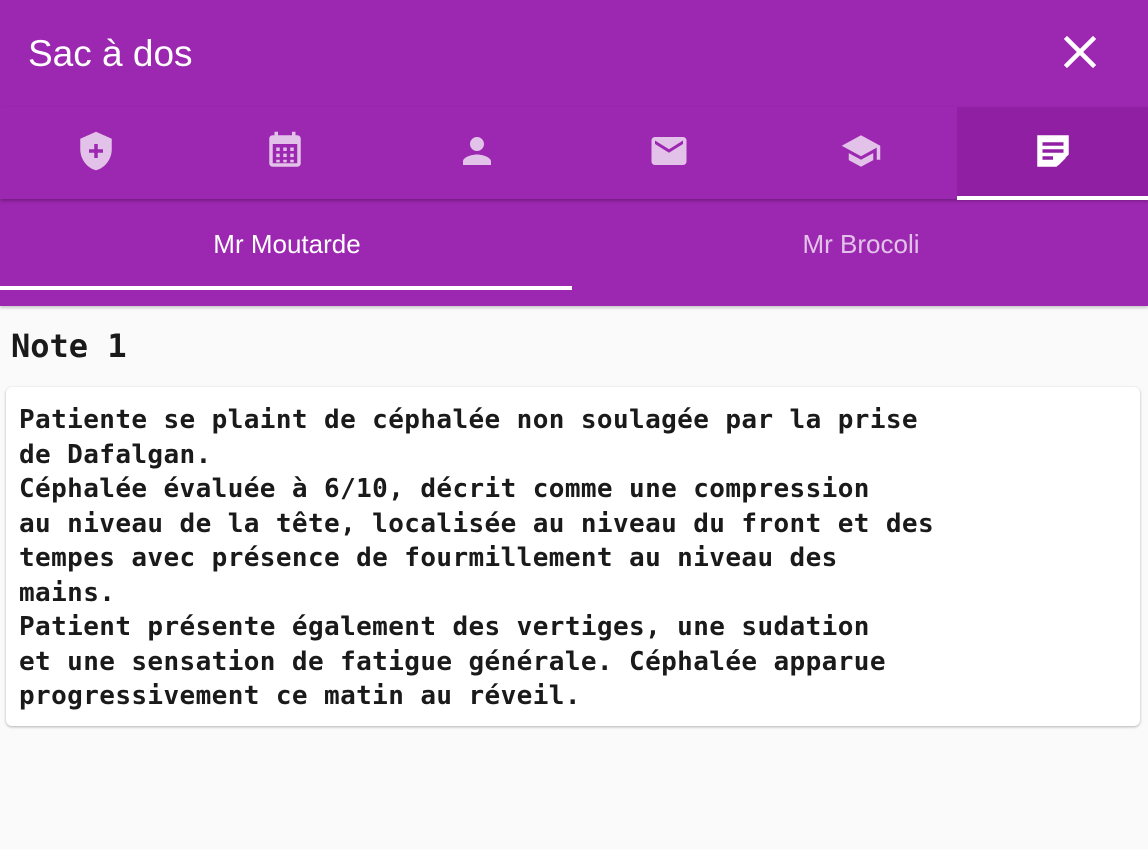 This screenshot has width=1148, height=849. I want to click on note-edit-icon, so click(1052, 151).